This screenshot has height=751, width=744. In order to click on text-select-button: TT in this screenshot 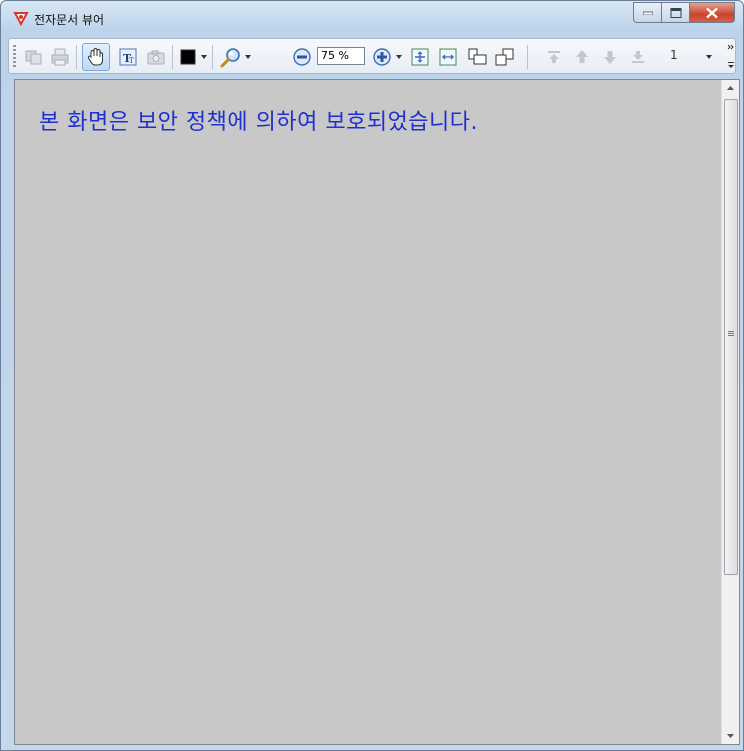, I will do `click(128, 57)`.